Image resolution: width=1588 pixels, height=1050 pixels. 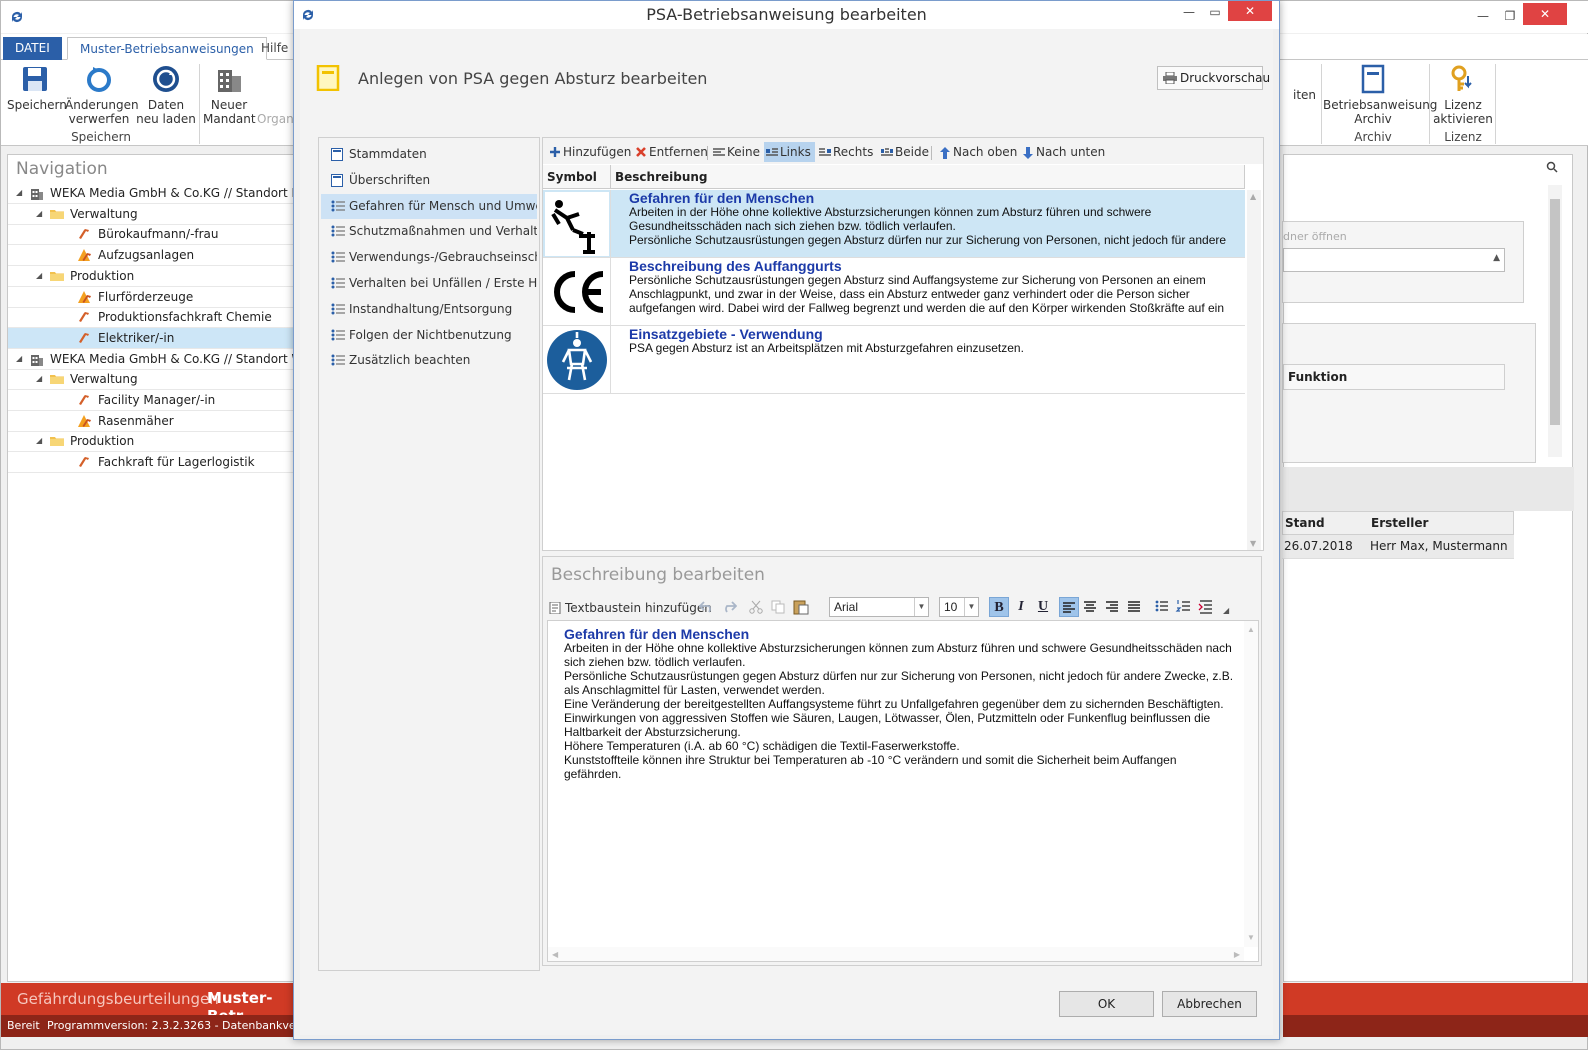 What do you see at coordinates (879, 607) in the screenshot?
I see `font-name-select: Arial ▼` at bounding box center [879, 607].